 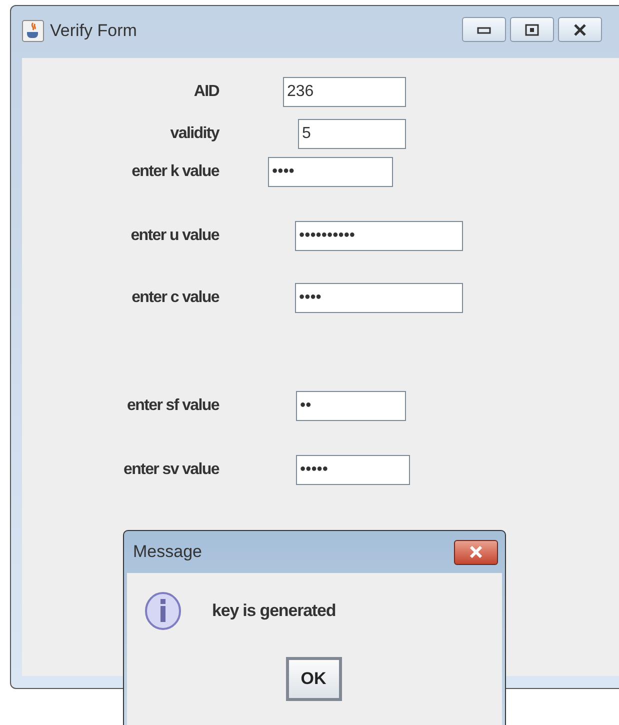 What do you see at coordinates (174, 236) in the screenshot?
I see `field-label: enter u value` at bounding box center [174, 236].